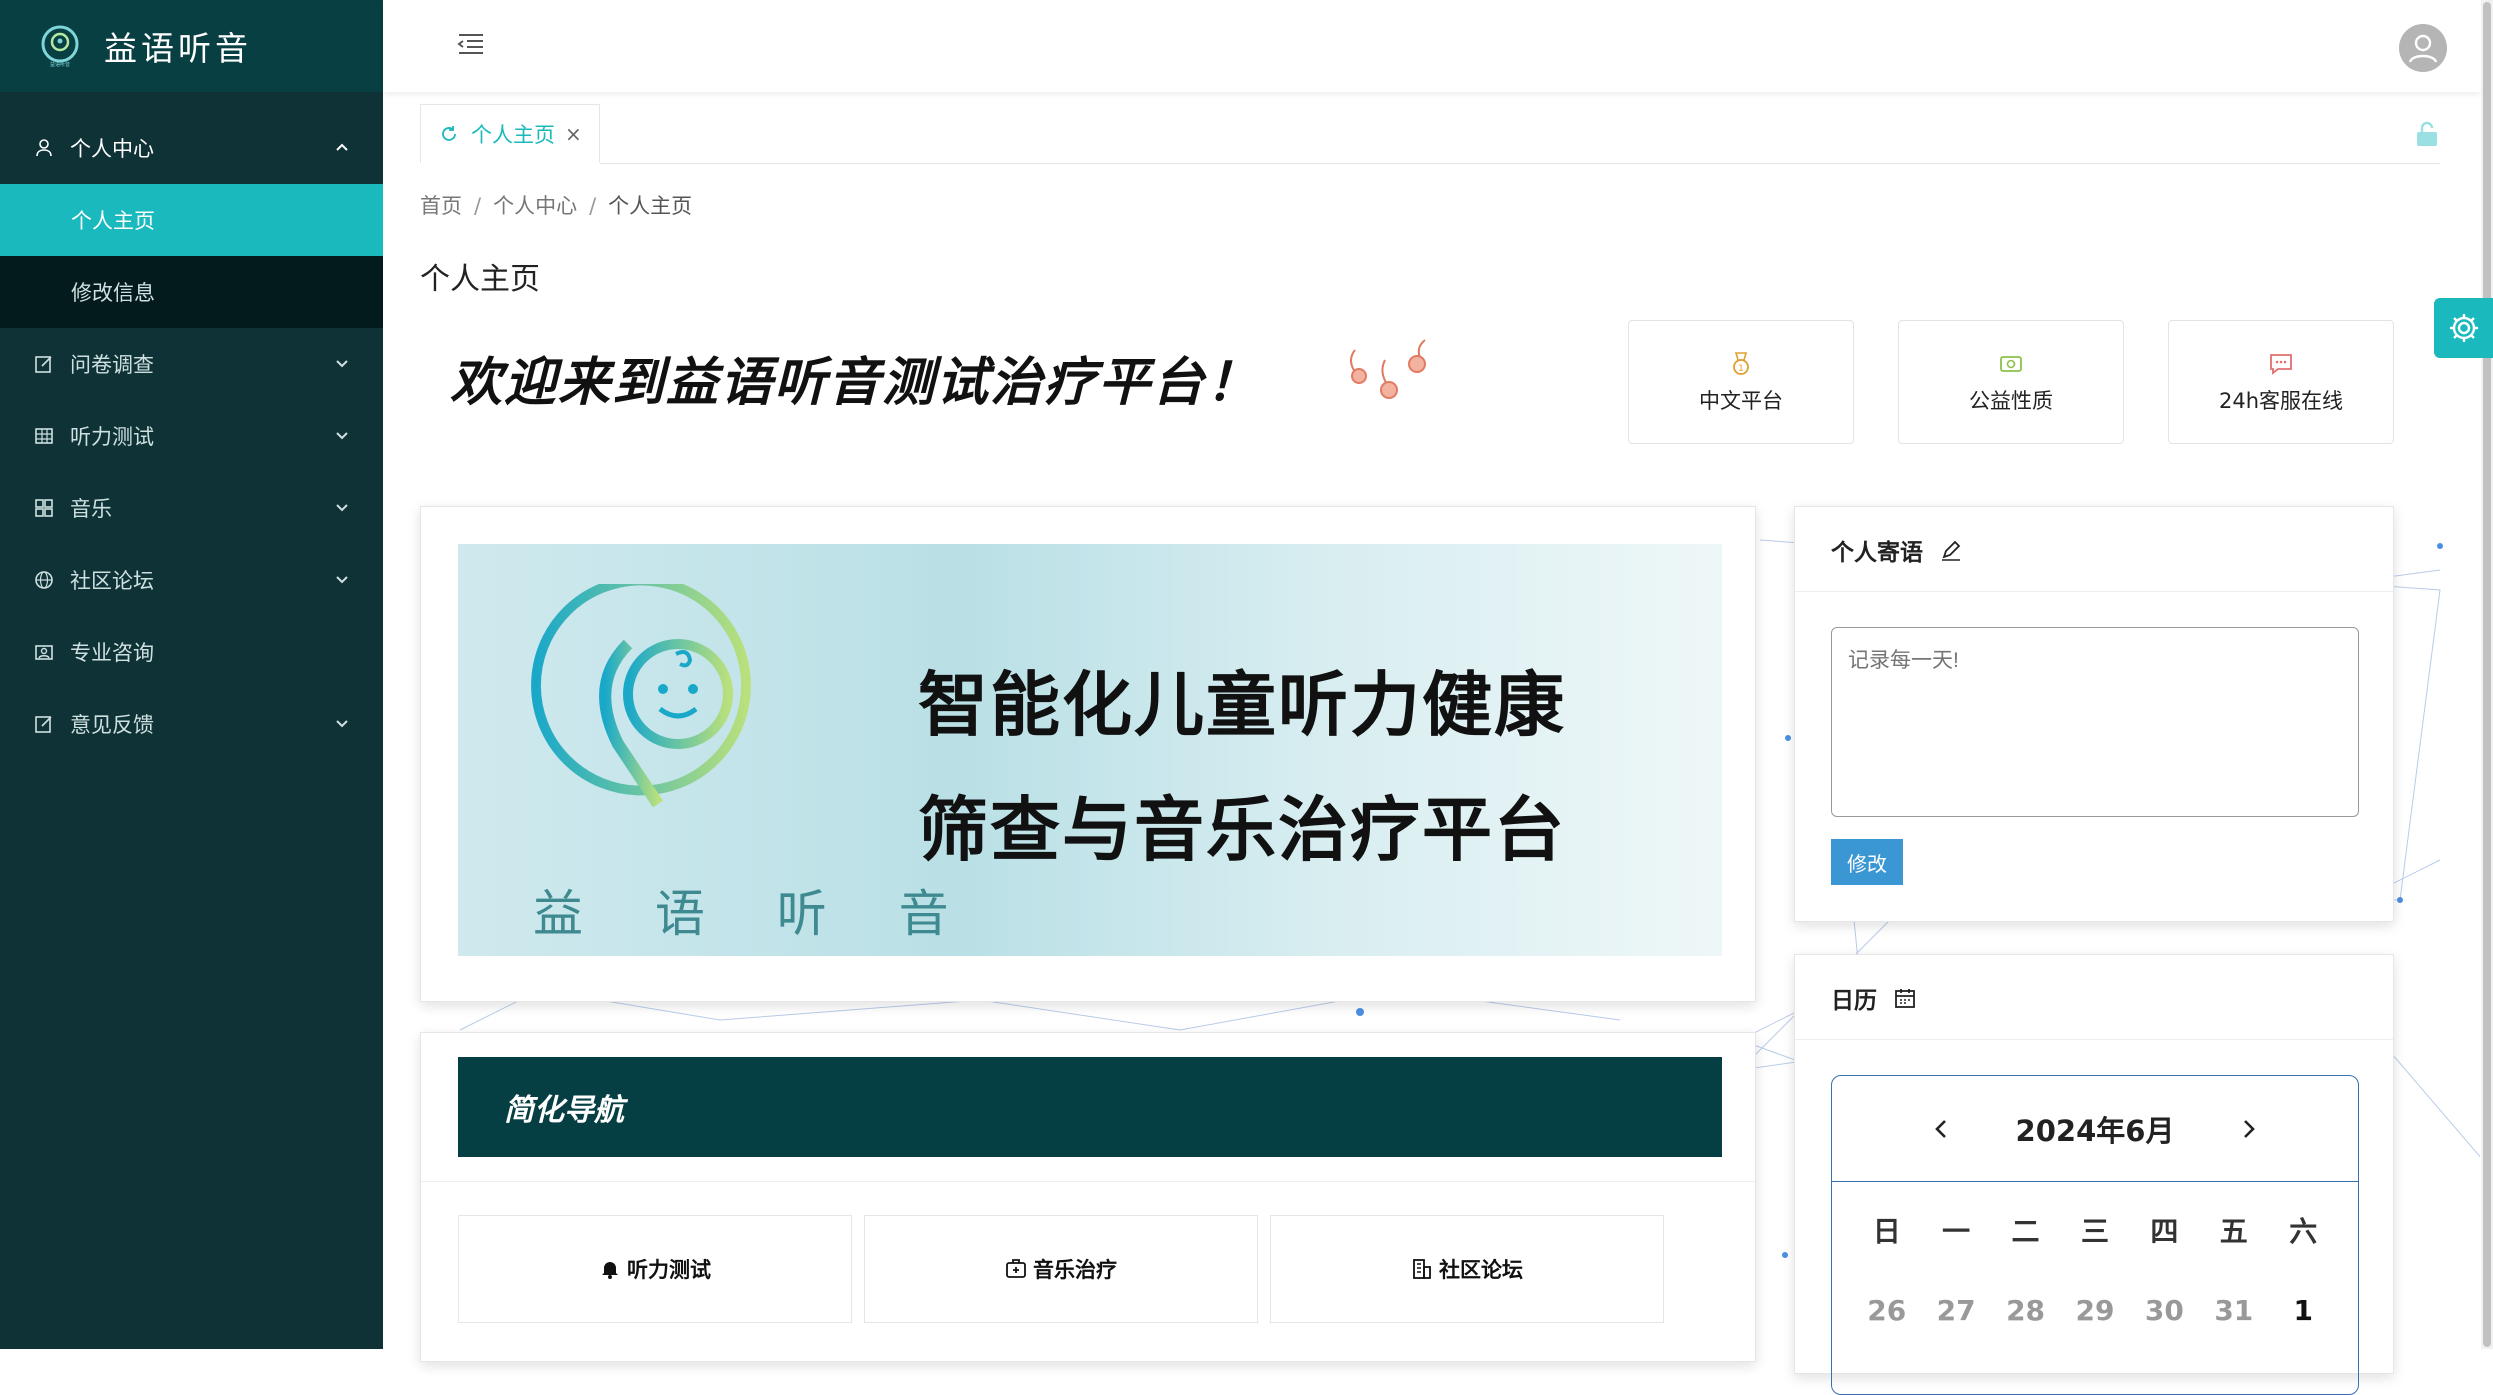  Describe the element at coordinates (1090, 750) in the screenshot. I see `banner-image: 益 语 听 音 智能化儿童听力健康 筛查与音乐治疗平台` at that location.